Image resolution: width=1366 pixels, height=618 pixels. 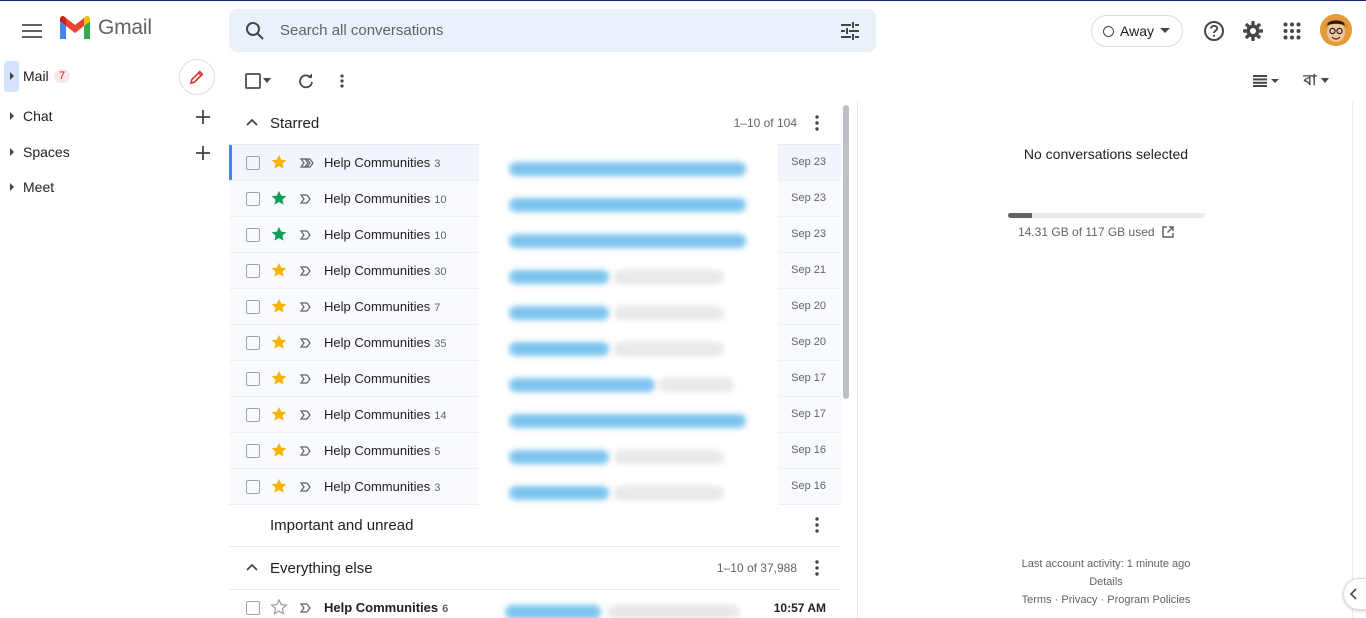 What do you see at coordinates (62, 76) in the screenshot?
I see `mail-unread-badge: 7` at bounding box center [62, 76].